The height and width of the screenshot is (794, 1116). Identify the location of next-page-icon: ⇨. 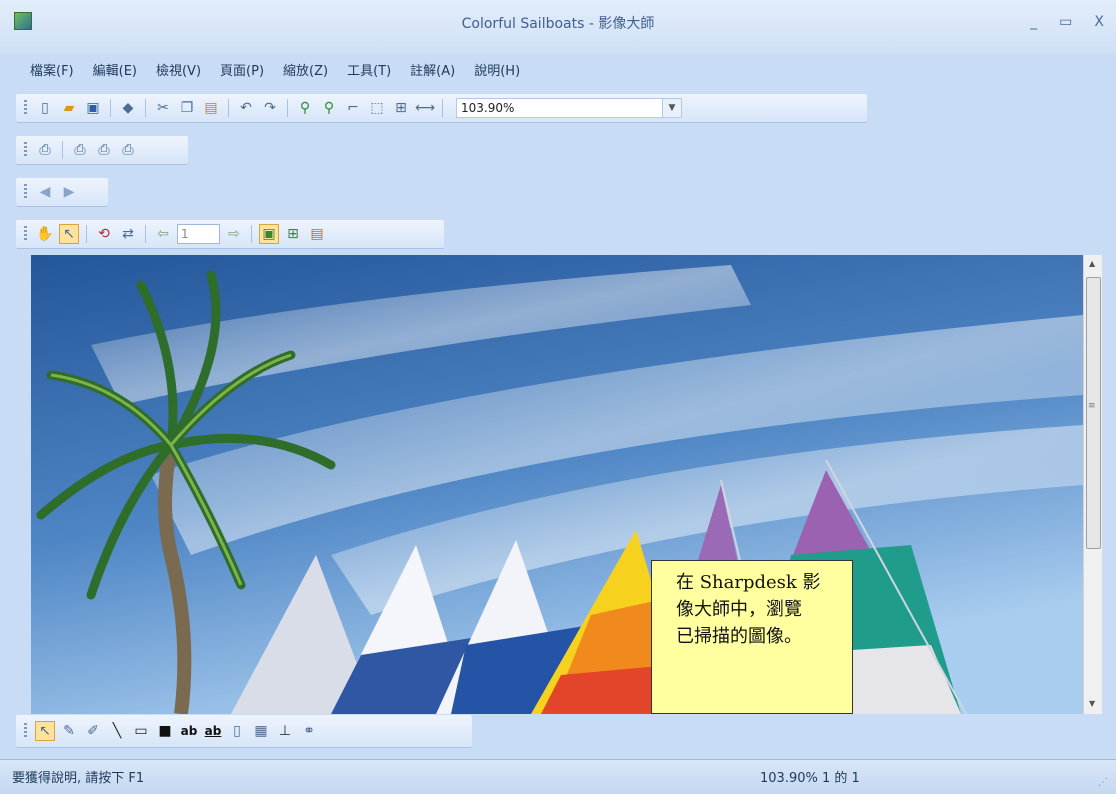
(234, 234).